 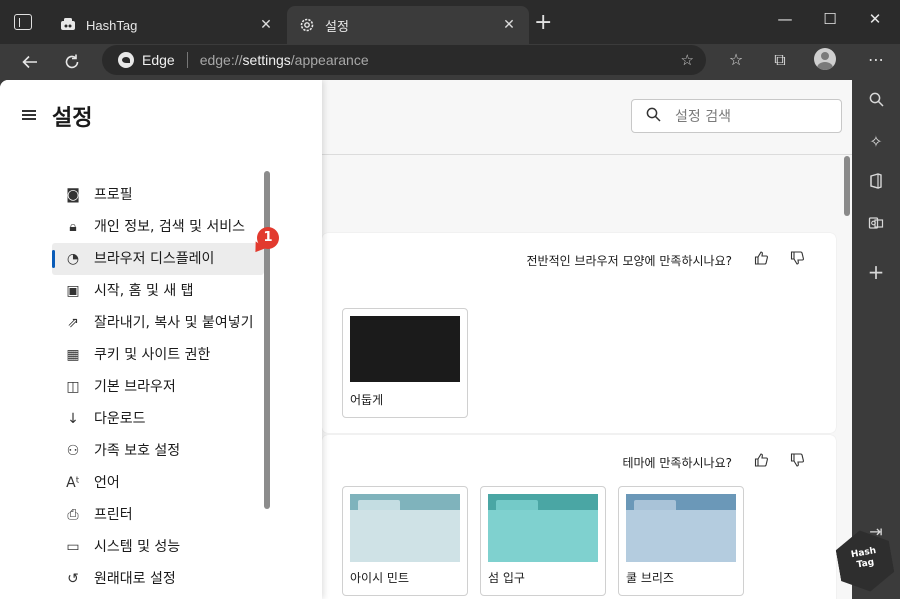 What do you see at coordinates (380, 578) in the screenshot?
I see `tile-label: 아이시 민트` at bounding box center [380, 578].